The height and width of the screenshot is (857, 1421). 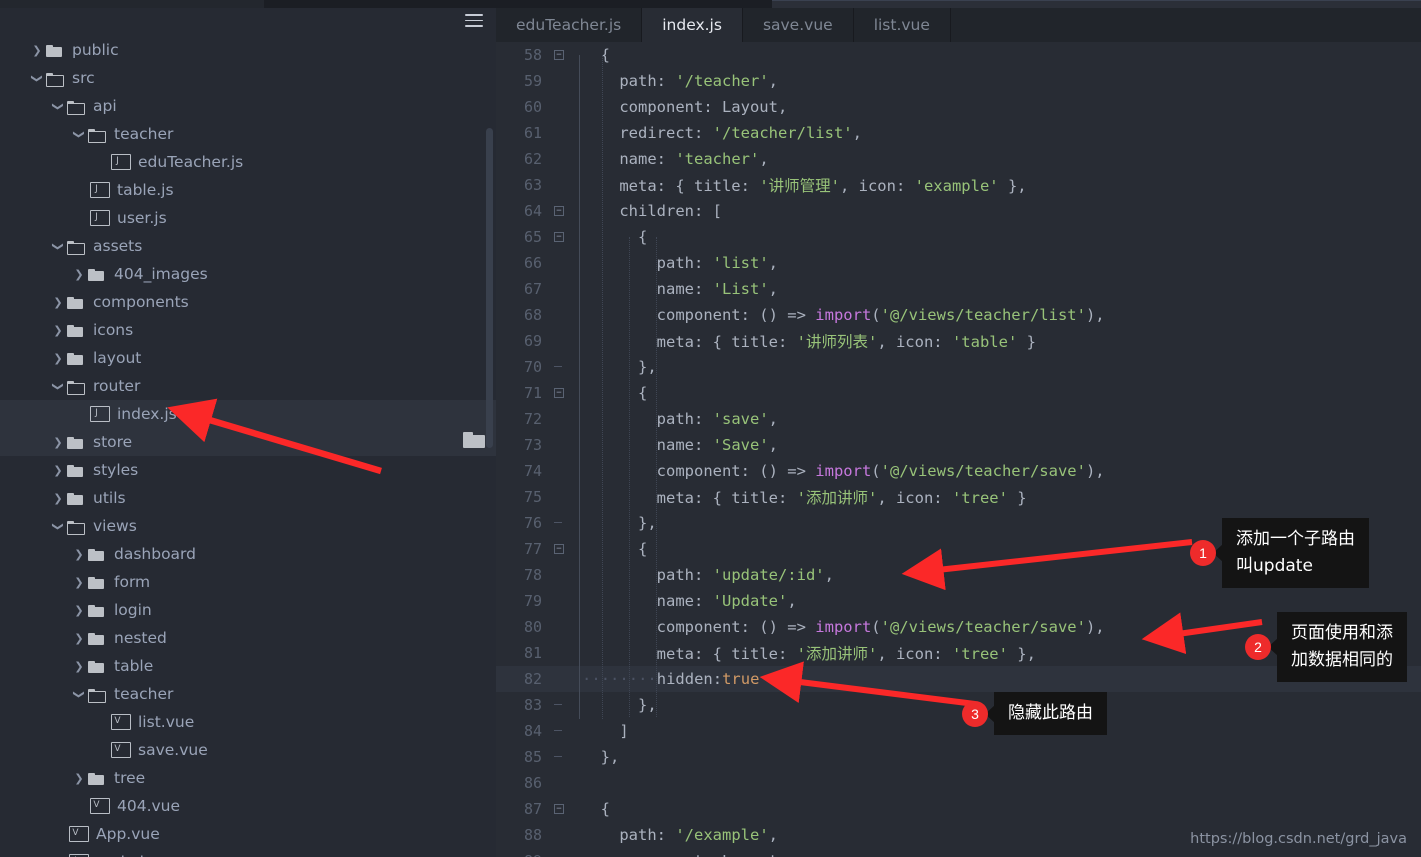 I want to click on tree-item-user-js: user.js, so click(x=248, y=218).